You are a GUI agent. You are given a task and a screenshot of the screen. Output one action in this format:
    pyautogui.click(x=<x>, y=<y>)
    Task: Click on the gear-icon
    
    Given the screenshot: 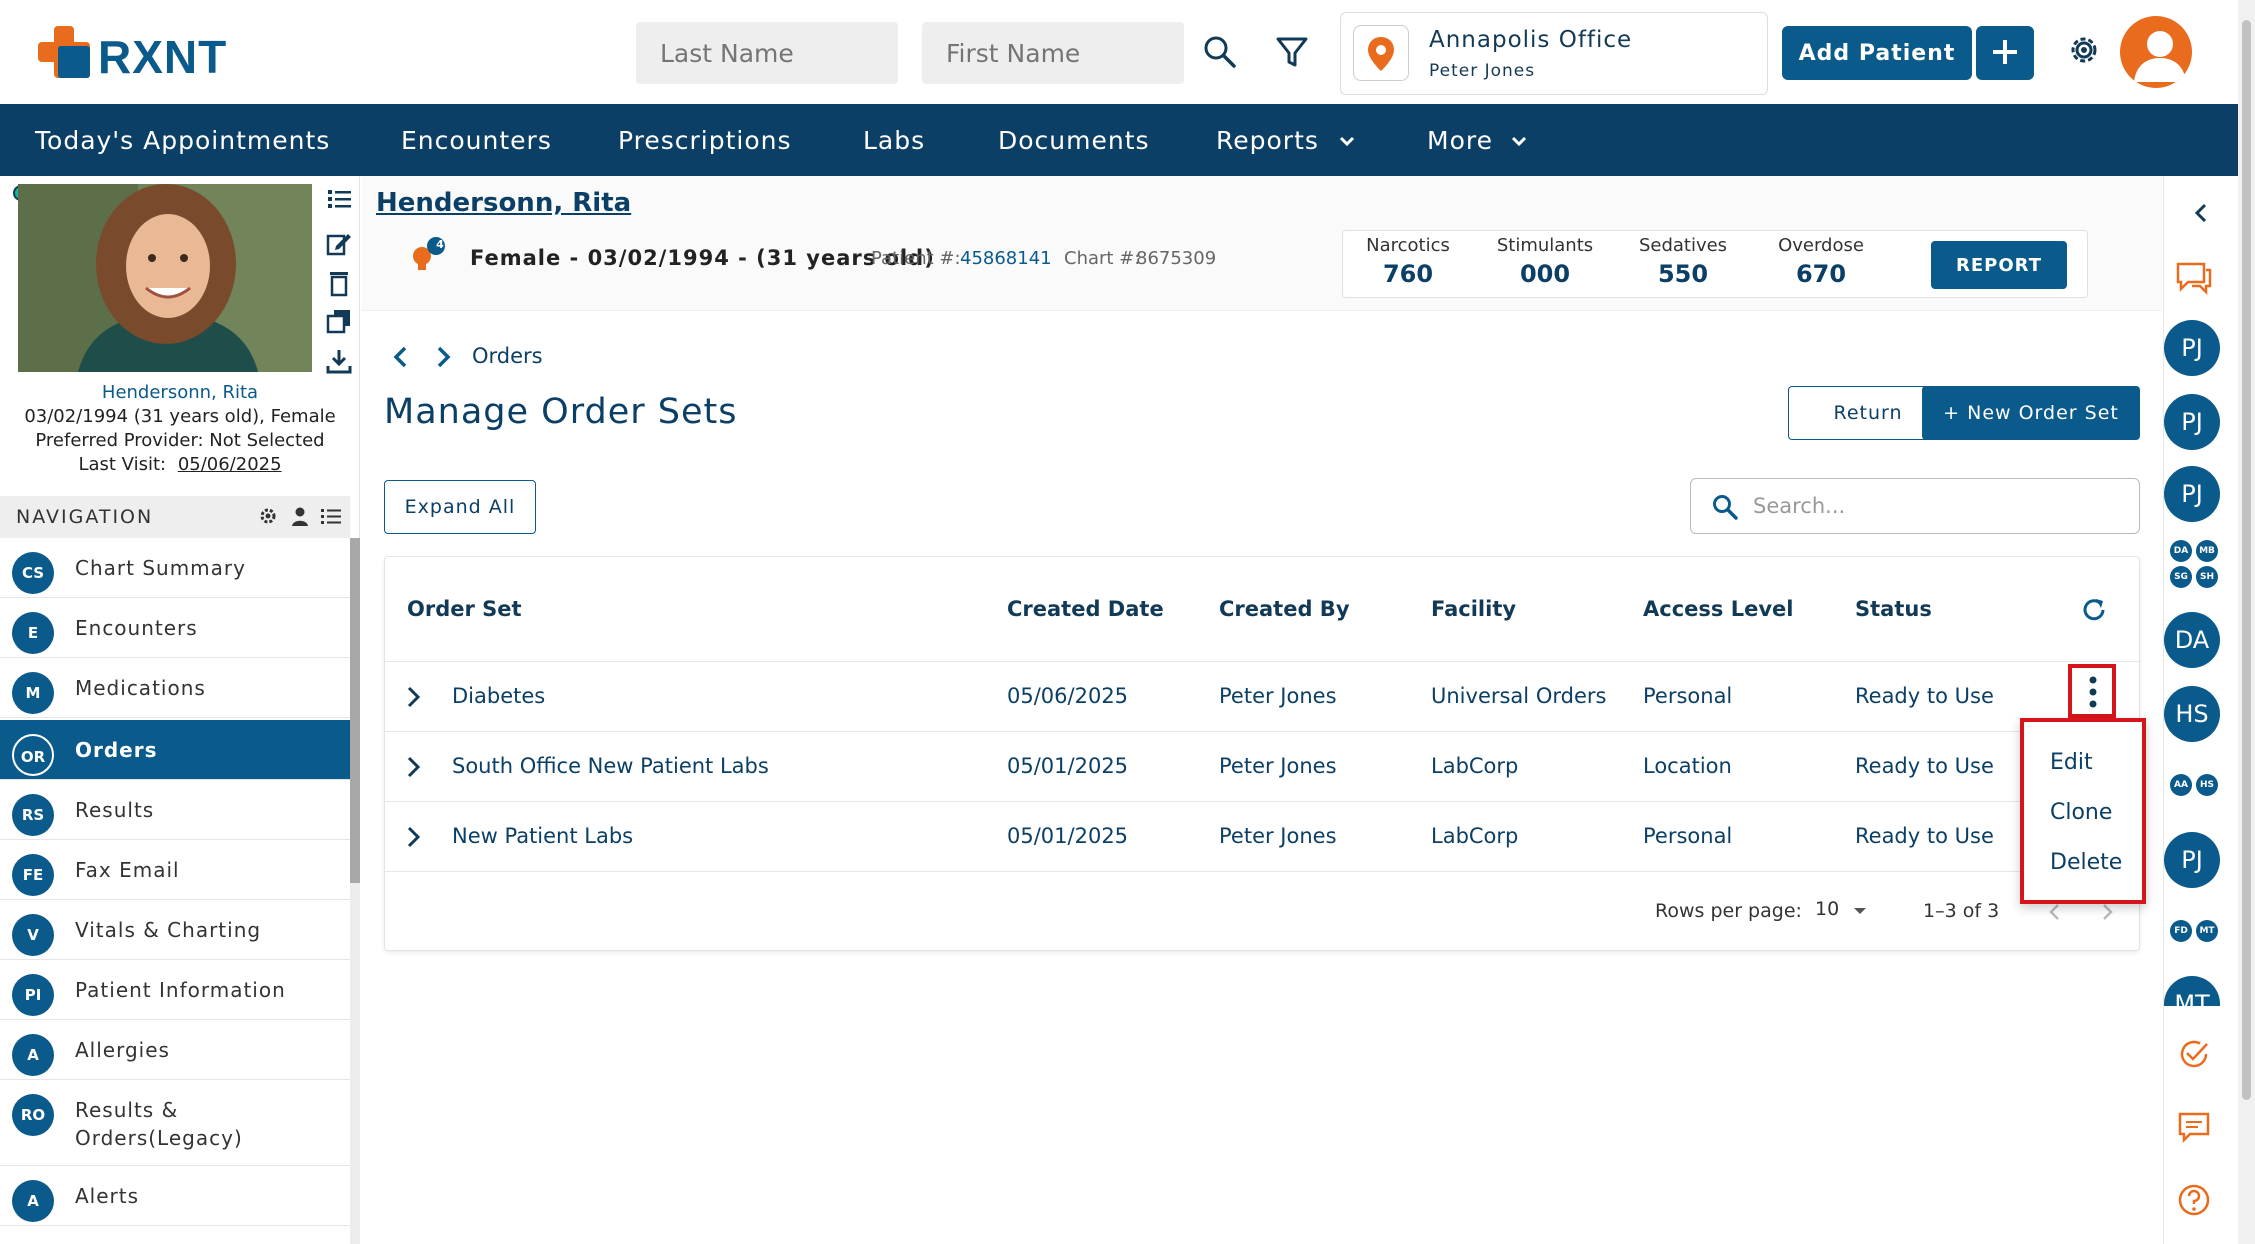 What is the action you would take?
    pyautogui.click(x=2084, y=50)
    